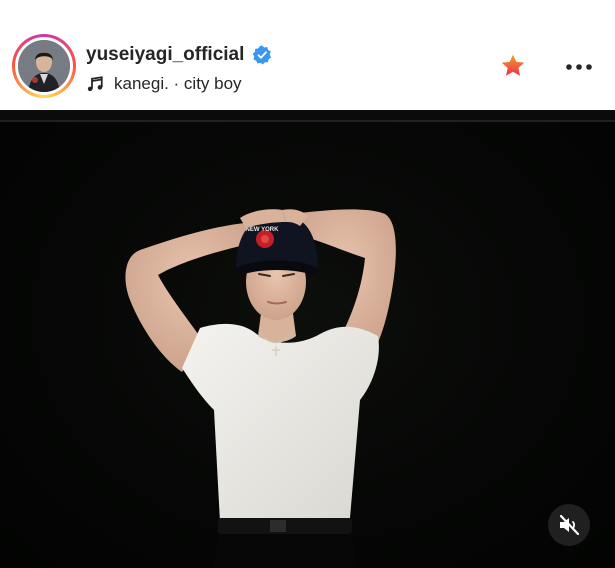 This screenshot has width=615, height=568. I want to click on username-link: yuseiyagi_official, so click(165, 55).